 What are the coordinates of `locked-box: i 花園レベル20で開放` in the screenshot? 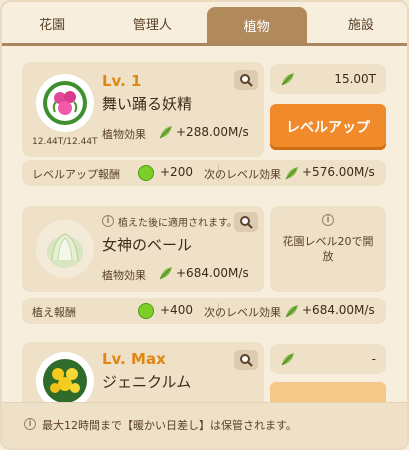 It's located at (328, 249).